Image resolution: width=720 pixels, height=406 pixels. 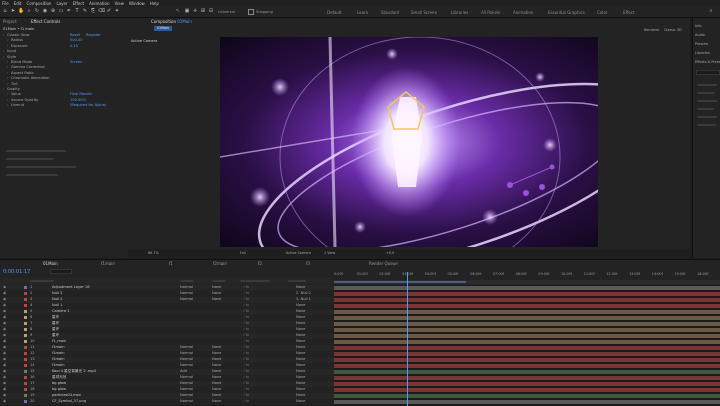 I want to click on rotate-tool-icon: ↻, so click(x=37, y=11).